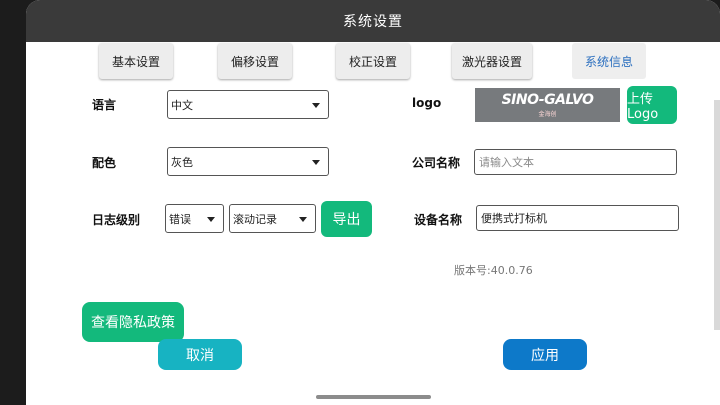  I want to click on color-scheme-value: 灰色, so click(182, 162).